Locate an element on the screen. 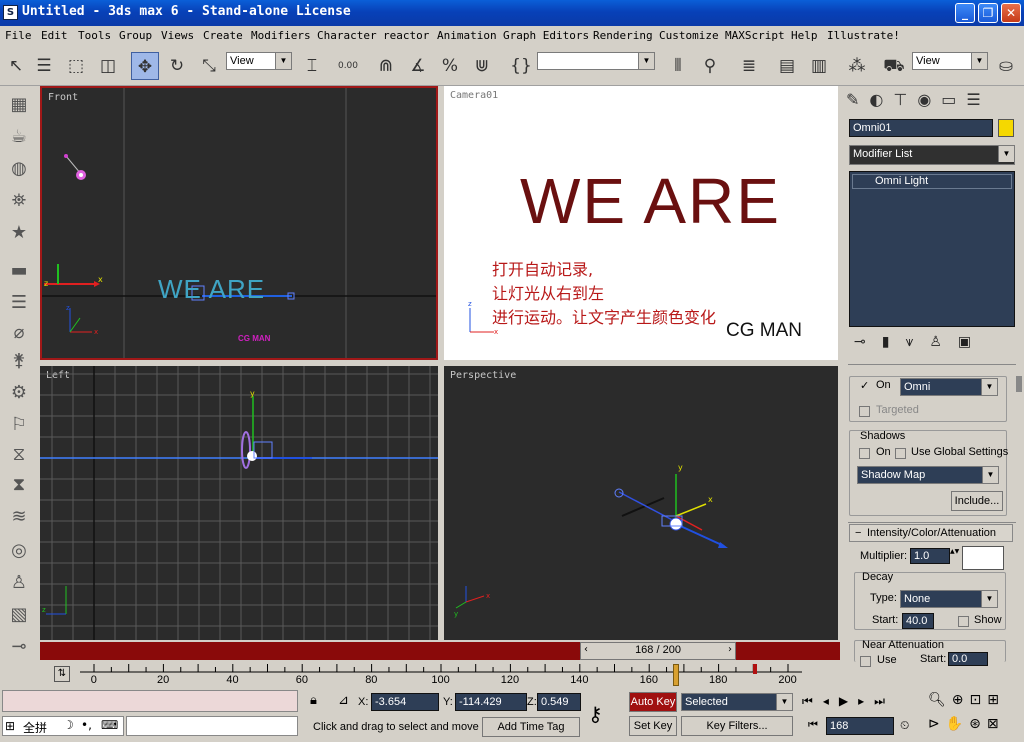 The width and height of the screenshot is (1024, 742). script-output-field is located at coordinates (212, 726).